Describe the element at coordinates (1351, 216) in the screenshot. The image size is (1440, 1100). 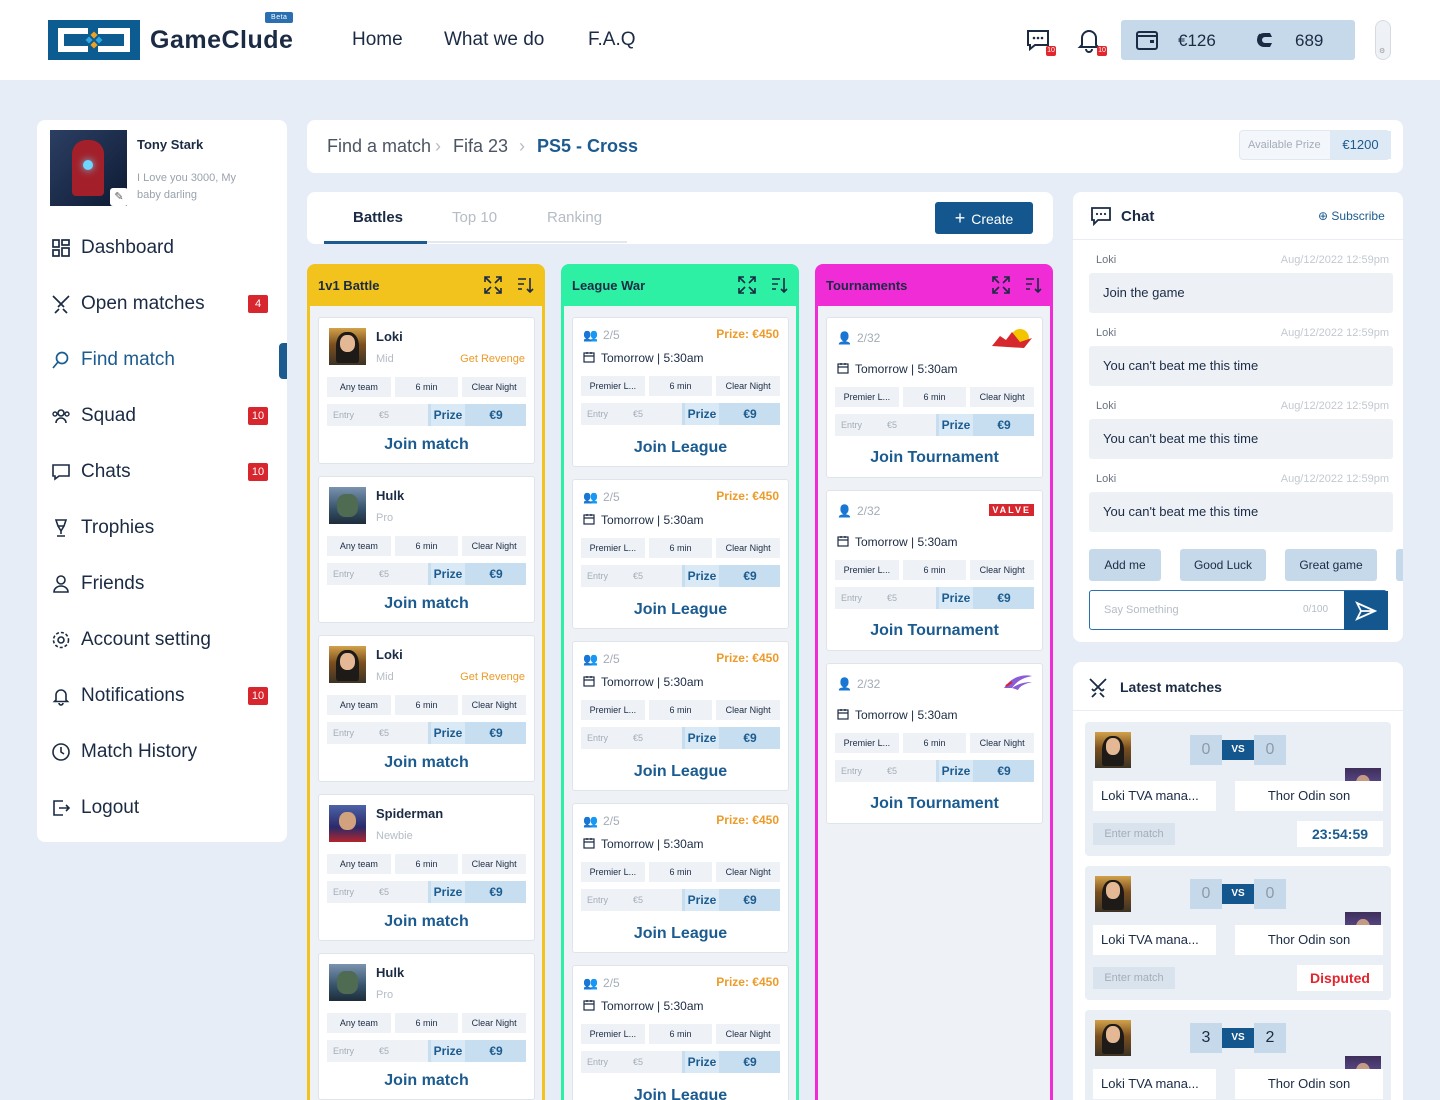
I see `subscribe-button: ⊕ Subscribe` at that location.